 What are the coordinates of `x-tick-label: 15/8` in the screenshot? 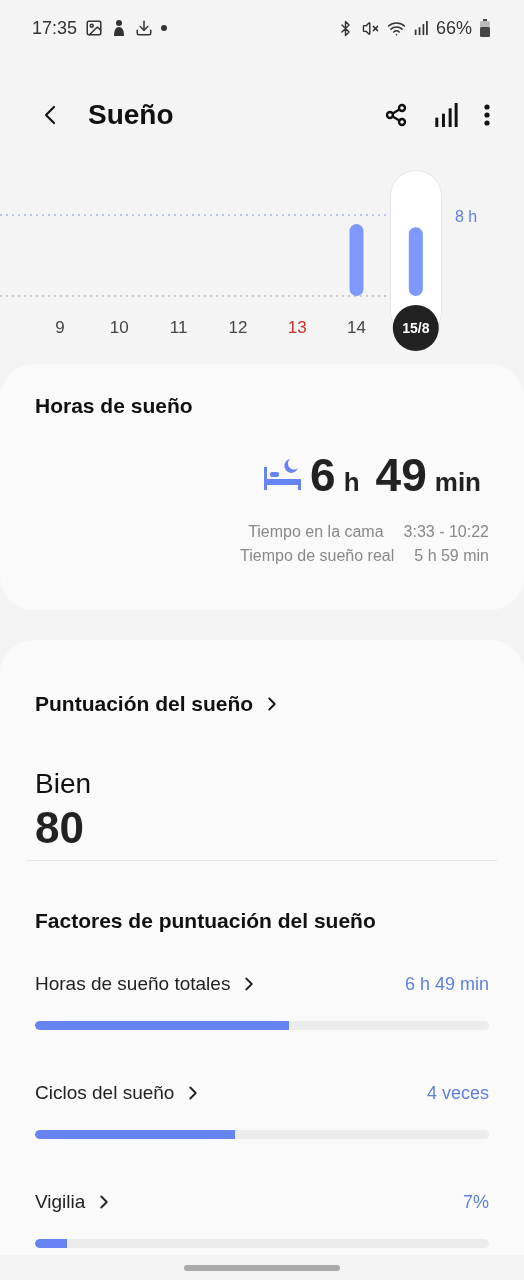 It's located at (416, 328).